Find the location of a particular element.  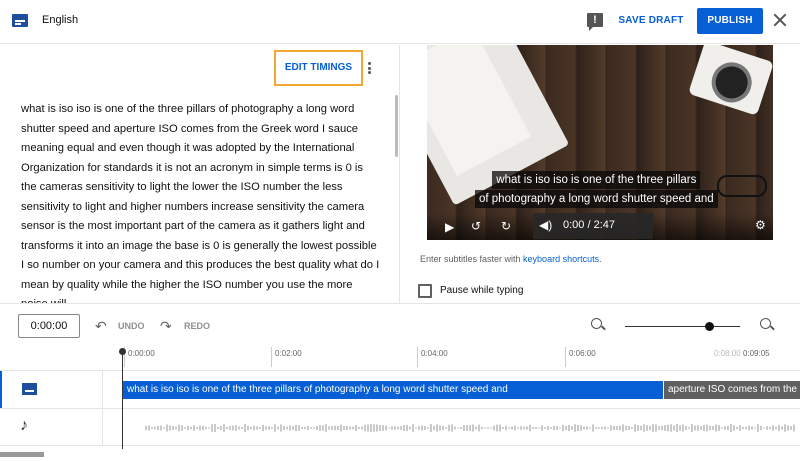

play-icon: ▶ is located at coordinates (449, 227).